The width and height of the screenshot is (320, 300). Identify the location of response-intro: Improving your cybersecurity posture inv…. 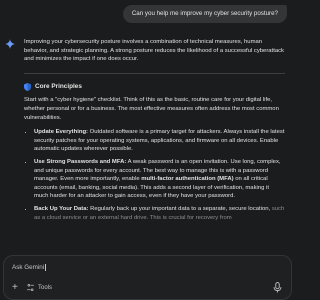
(154, 51).